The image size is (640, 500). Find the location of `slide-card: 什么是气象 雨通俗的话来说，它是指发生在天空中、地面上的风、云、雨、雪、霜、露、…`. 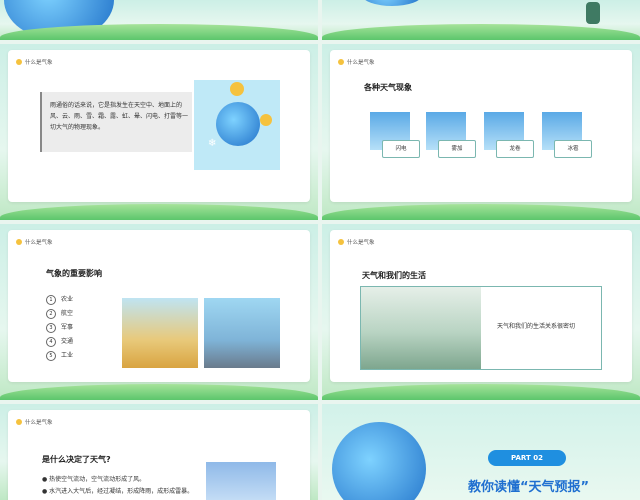

slide-card: 什么是气象 雨通俗的话来说，它是指发生在天空中、地面上的风、云、雨、雪、霜、露、… is located at coordinates (159, 126).